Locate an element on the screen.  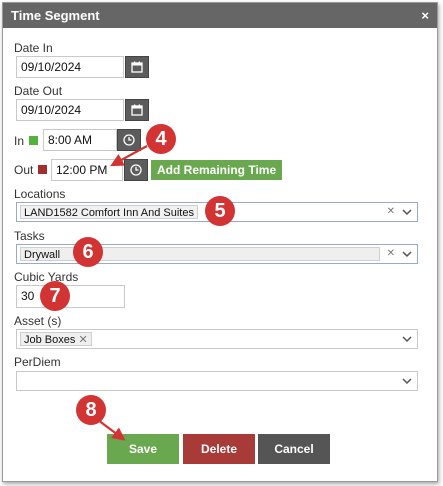
callout-8: 8 is located at coordinates (91, 410).